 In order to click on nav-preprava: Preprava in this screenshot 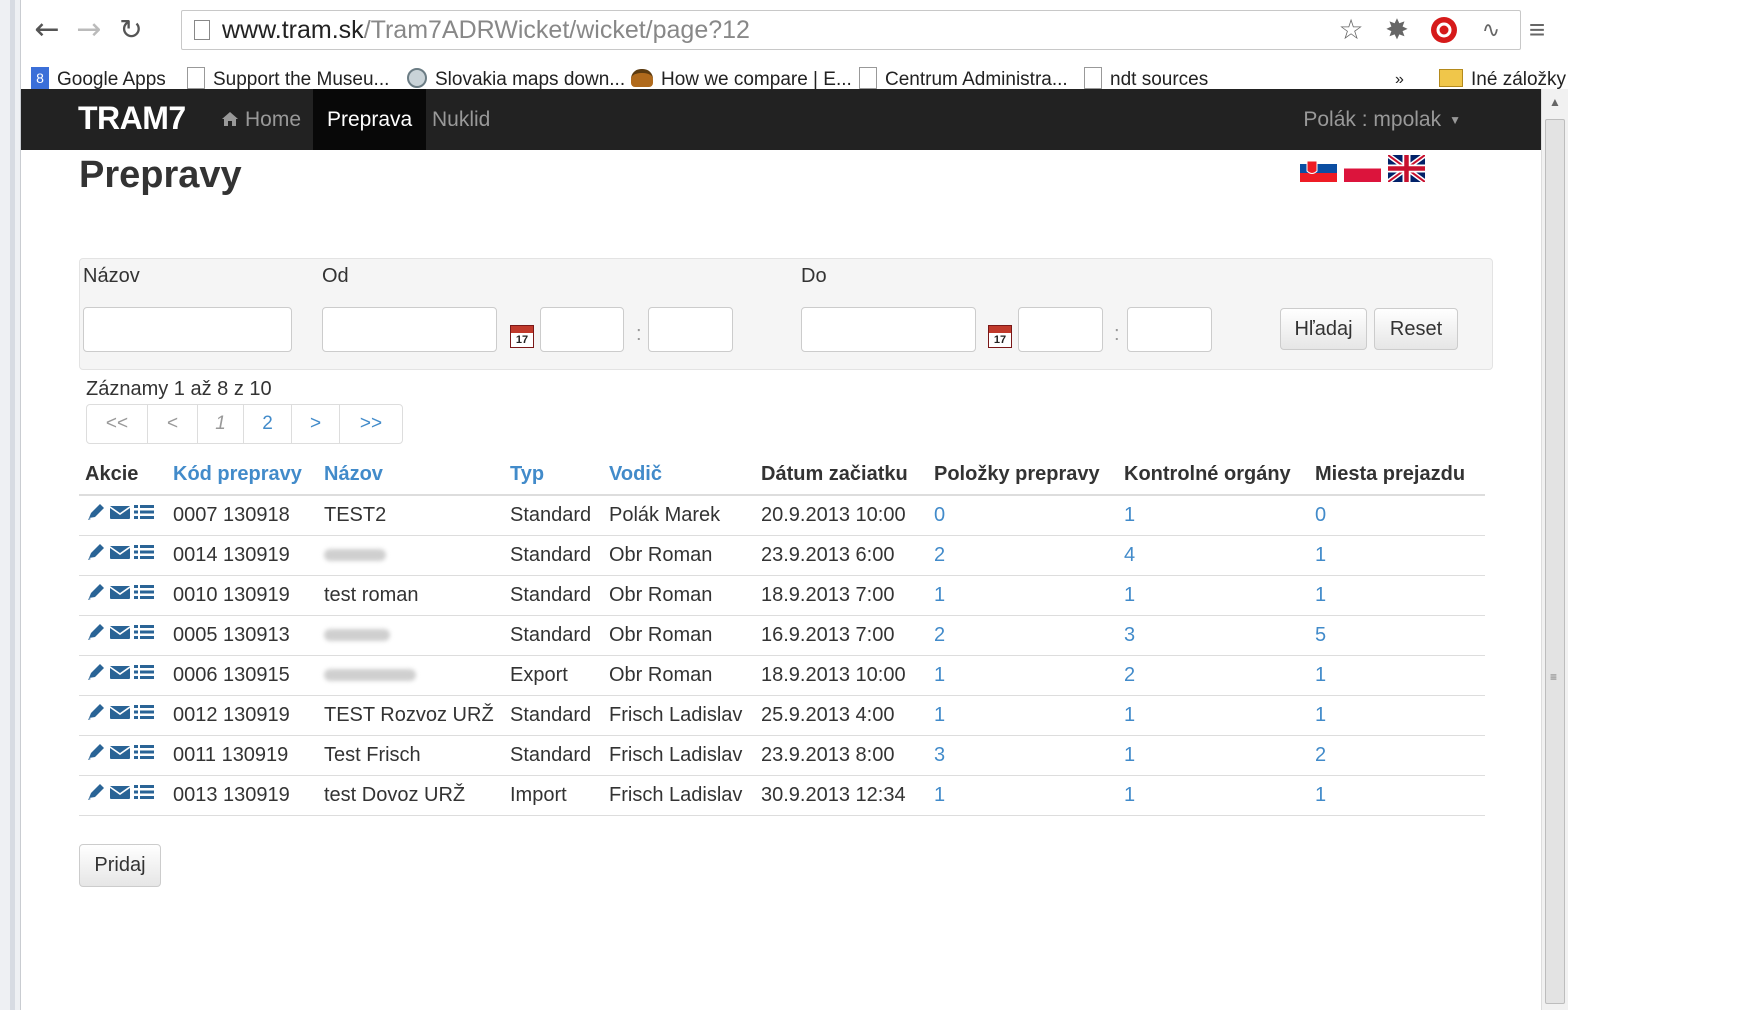, I will do `click(370, 119)`.